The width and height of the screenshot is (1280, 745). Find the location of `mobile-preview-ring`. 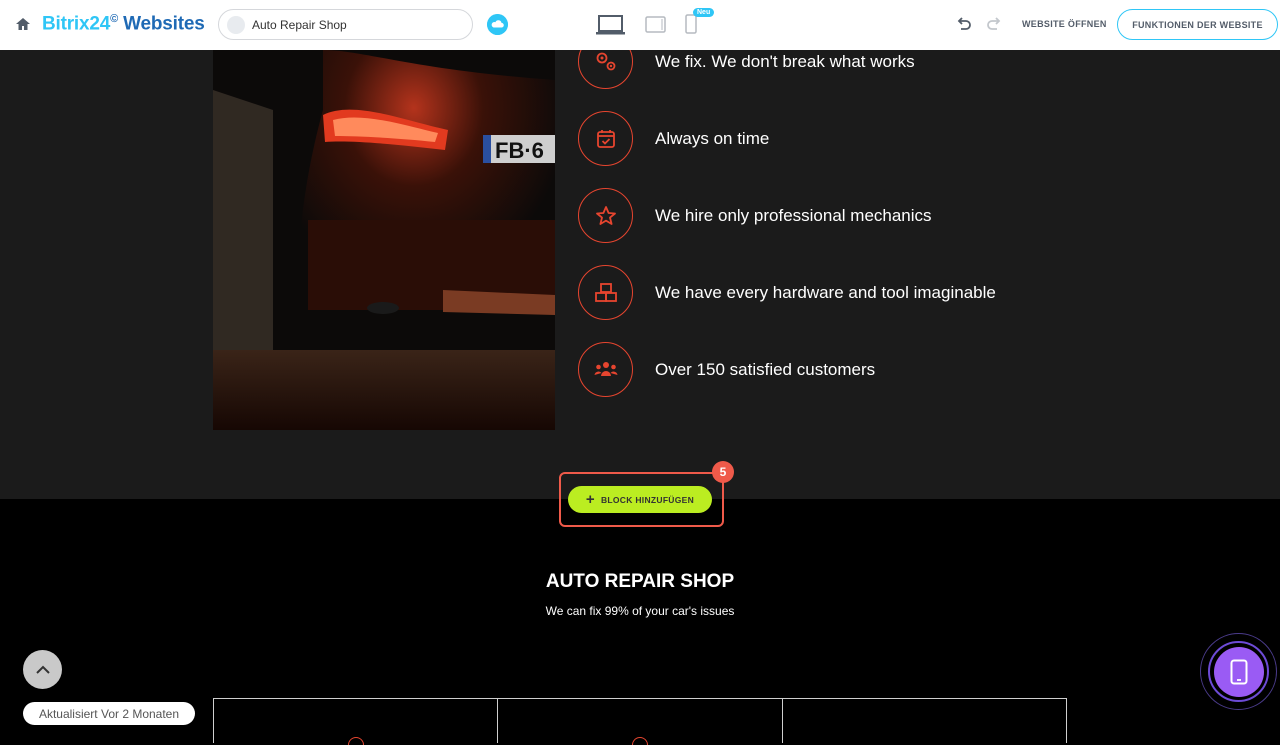

mobile-preview-ring is located at coordinates (1238, 671).